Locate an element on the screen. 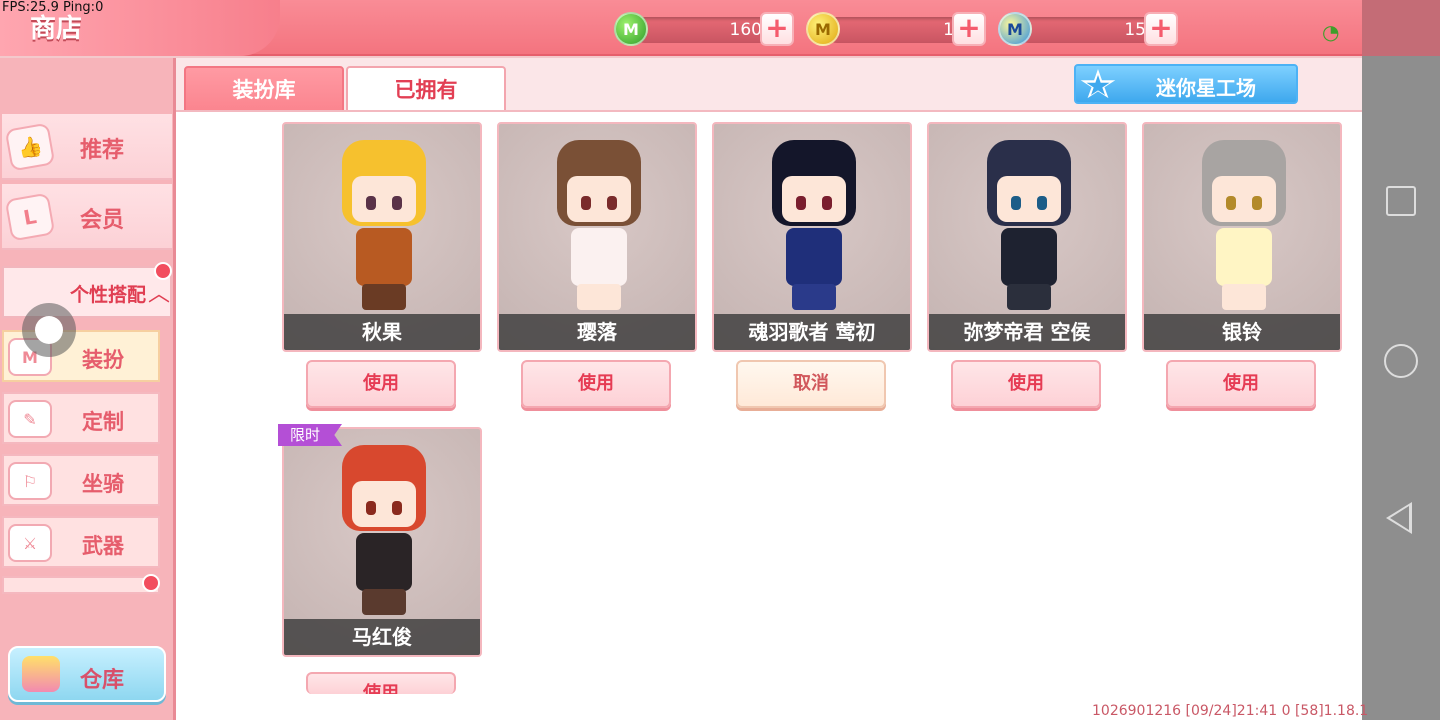 The image size is (1440, 720). sidebar-item-label: 个性搭配 is located at coordinates (108, 295).